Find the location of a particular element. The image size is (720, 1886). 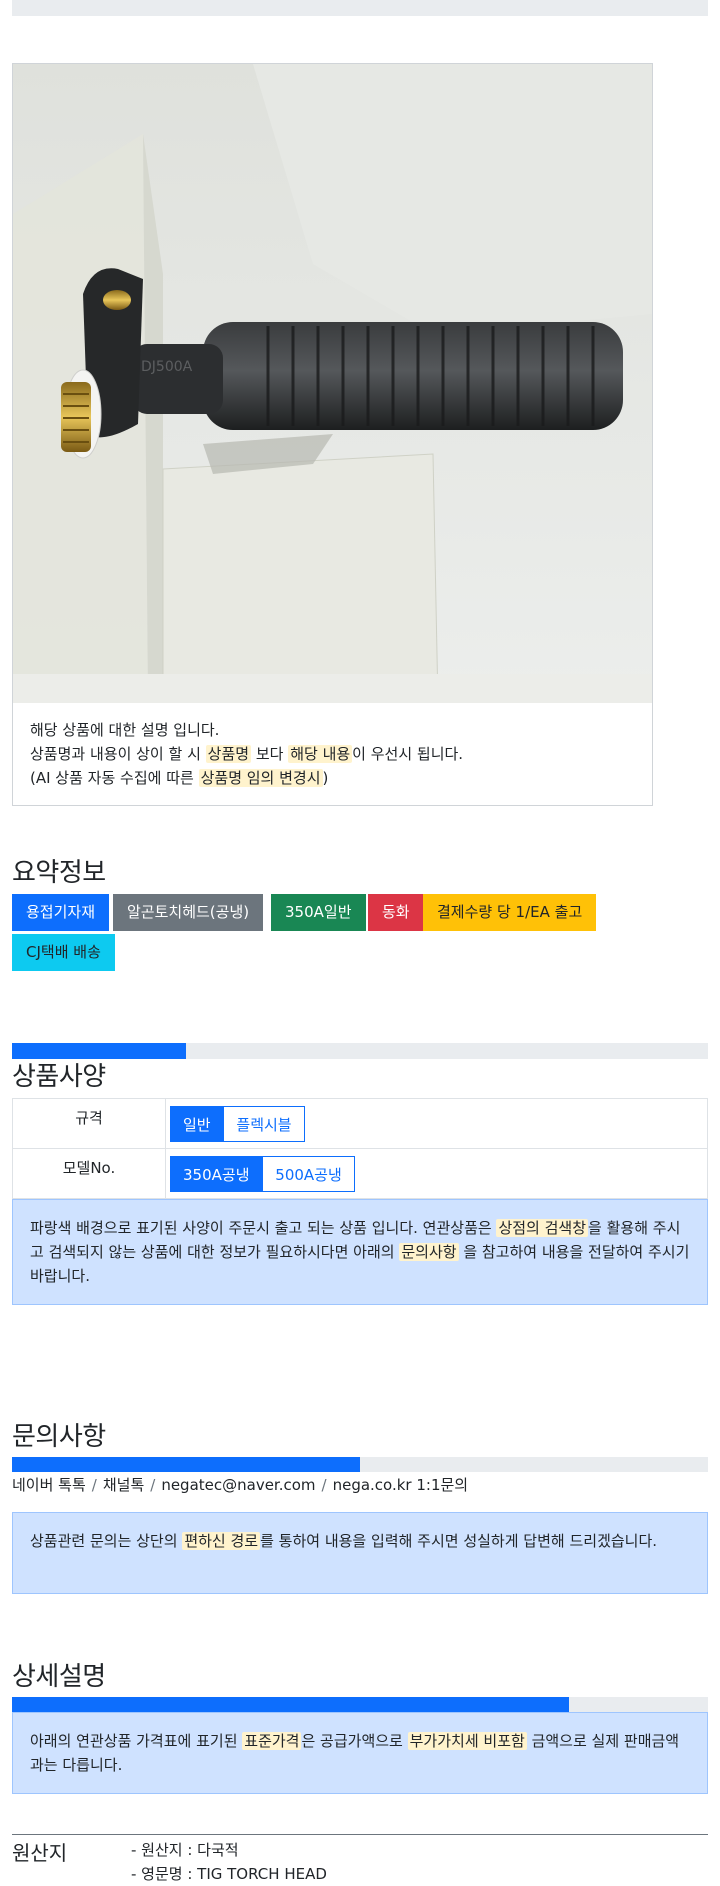

product-engraving: DJ500A is located at coordinates (167, 367).